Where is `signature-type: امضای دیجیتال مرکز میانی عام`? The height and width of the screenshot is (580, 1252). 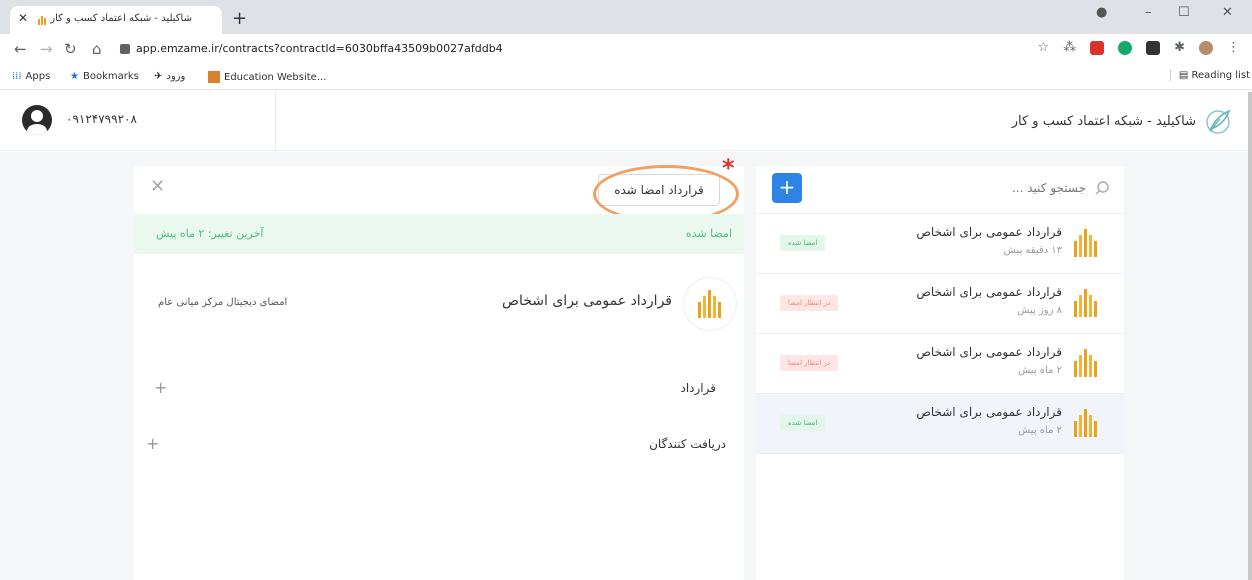
signature-type: امضای دیجیتال مرکز میانی عام is located at coordinates (223, 302).